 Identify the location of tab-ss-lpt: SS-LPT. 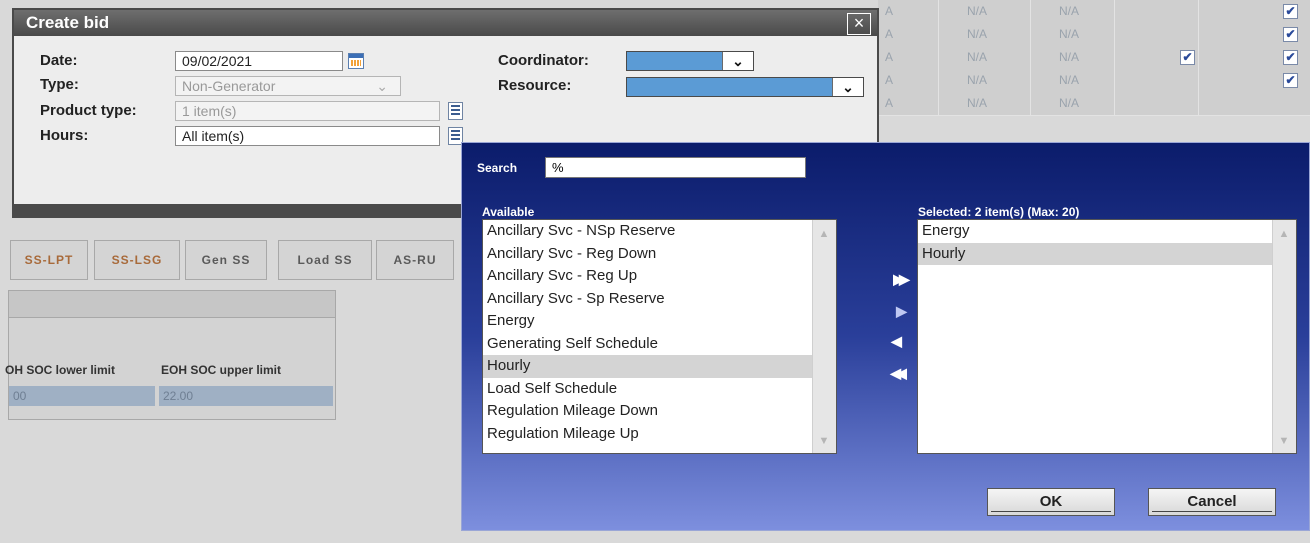
(49, 260).